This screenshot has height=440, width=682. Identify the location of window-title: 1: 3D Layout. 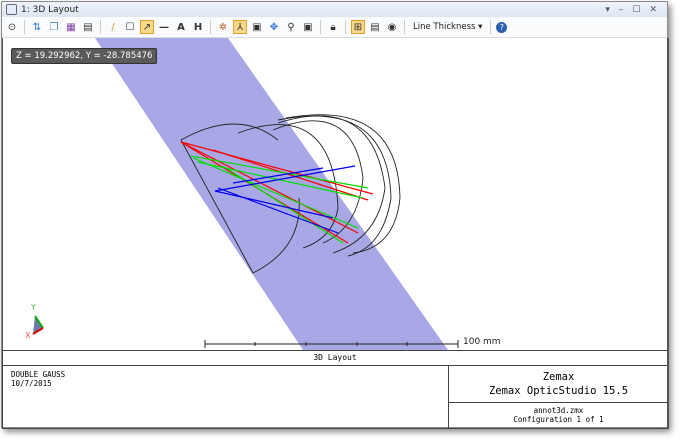
(50, 9).